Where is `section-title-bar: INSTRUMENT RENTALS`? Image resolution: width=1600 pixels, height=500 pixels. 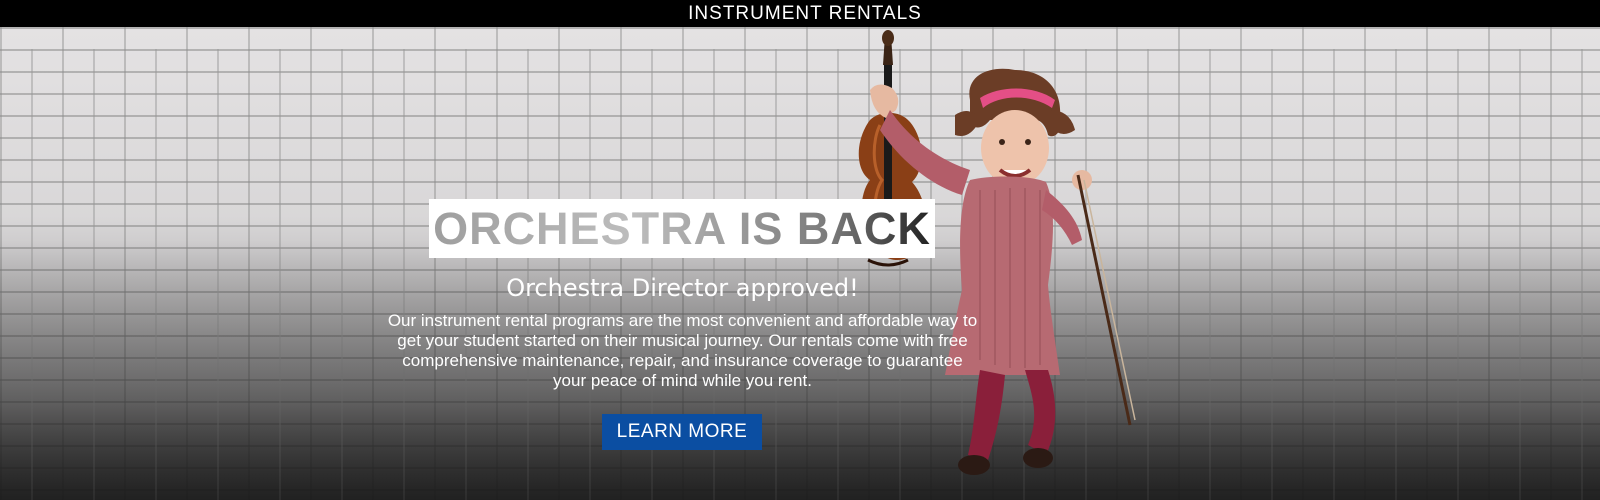
section-title-bar: INSTRUMENT RENTALS is located at coordinates (800, 13).